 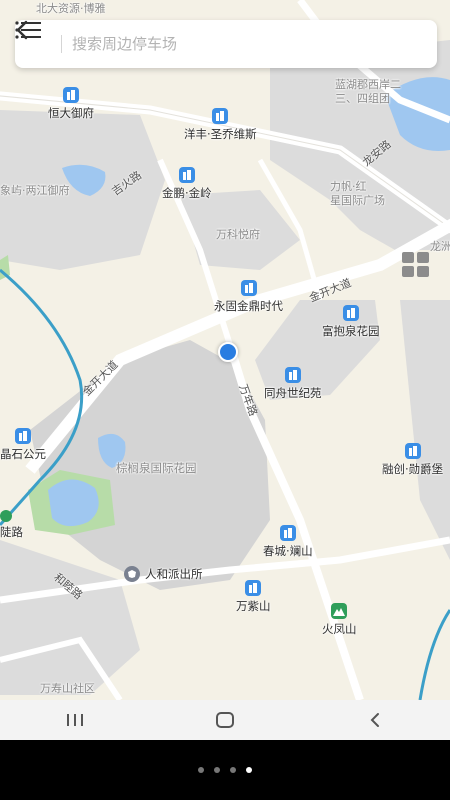 What do you see at coordinates (23, 454) in the screenshot?
I see `poi-label: 晶石公元` at bounding box center [23, 454].